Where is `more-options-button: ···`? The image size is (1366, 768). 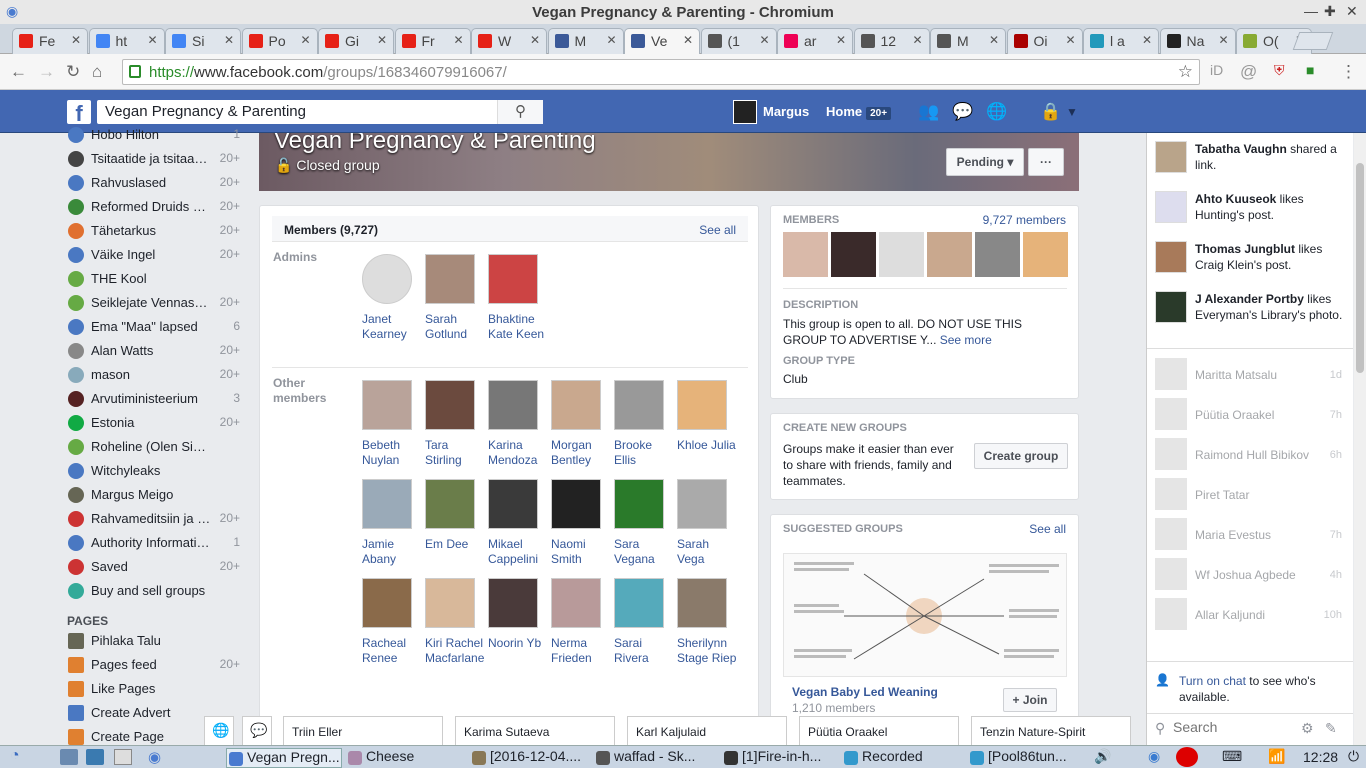
more-options-button: ··· is located at coordinates (1046, 162).